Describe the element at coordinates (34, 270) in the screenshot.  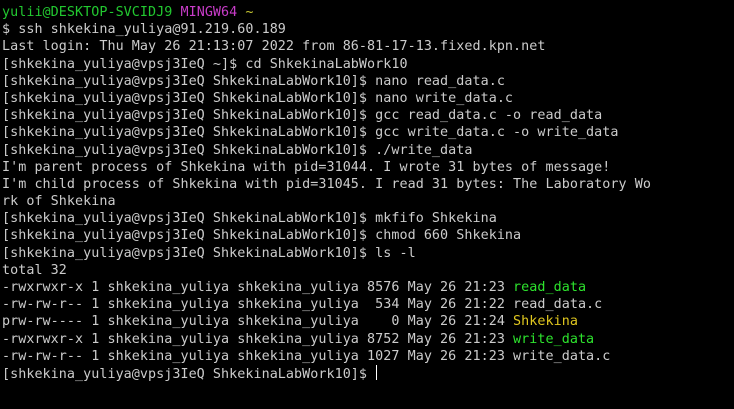
I see `terminal-output-line: total 32` at that location.